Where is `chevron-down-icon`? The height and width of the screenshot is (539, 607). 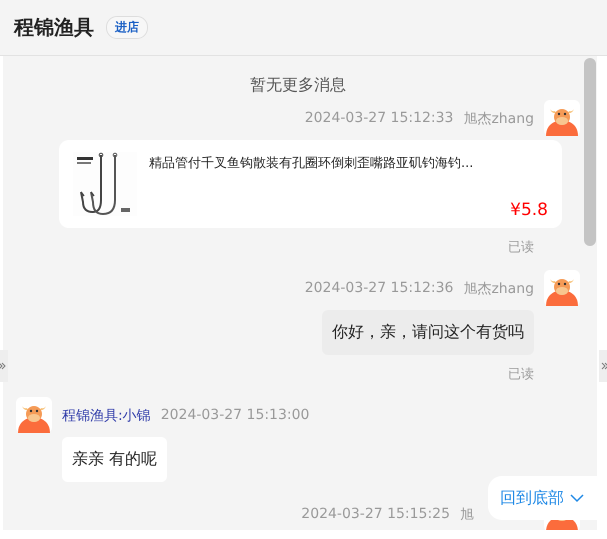 chevron-down-icon is located at coordinates (577, 498).